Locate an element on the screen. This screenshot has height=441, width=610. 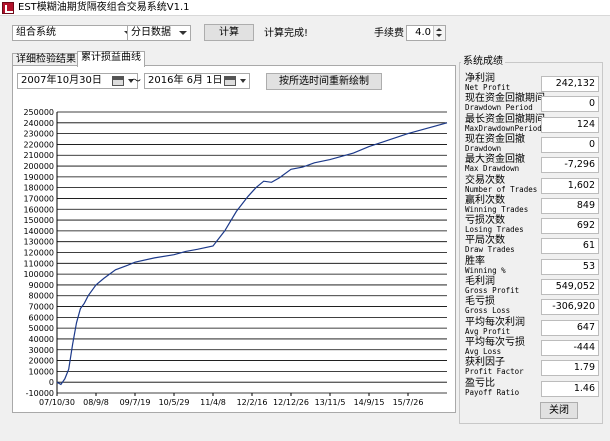
y-tick-label: 0 is located at coordinates (51, 382).